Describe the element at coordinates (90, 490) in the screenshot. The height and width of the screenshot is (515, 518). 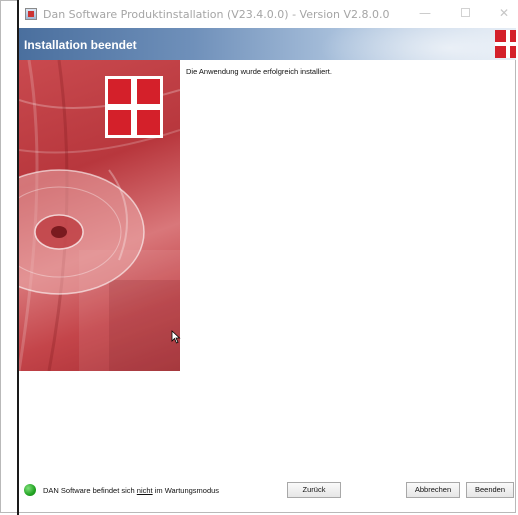
I see `status-text-before: DAN Software befindet sich` at that location.